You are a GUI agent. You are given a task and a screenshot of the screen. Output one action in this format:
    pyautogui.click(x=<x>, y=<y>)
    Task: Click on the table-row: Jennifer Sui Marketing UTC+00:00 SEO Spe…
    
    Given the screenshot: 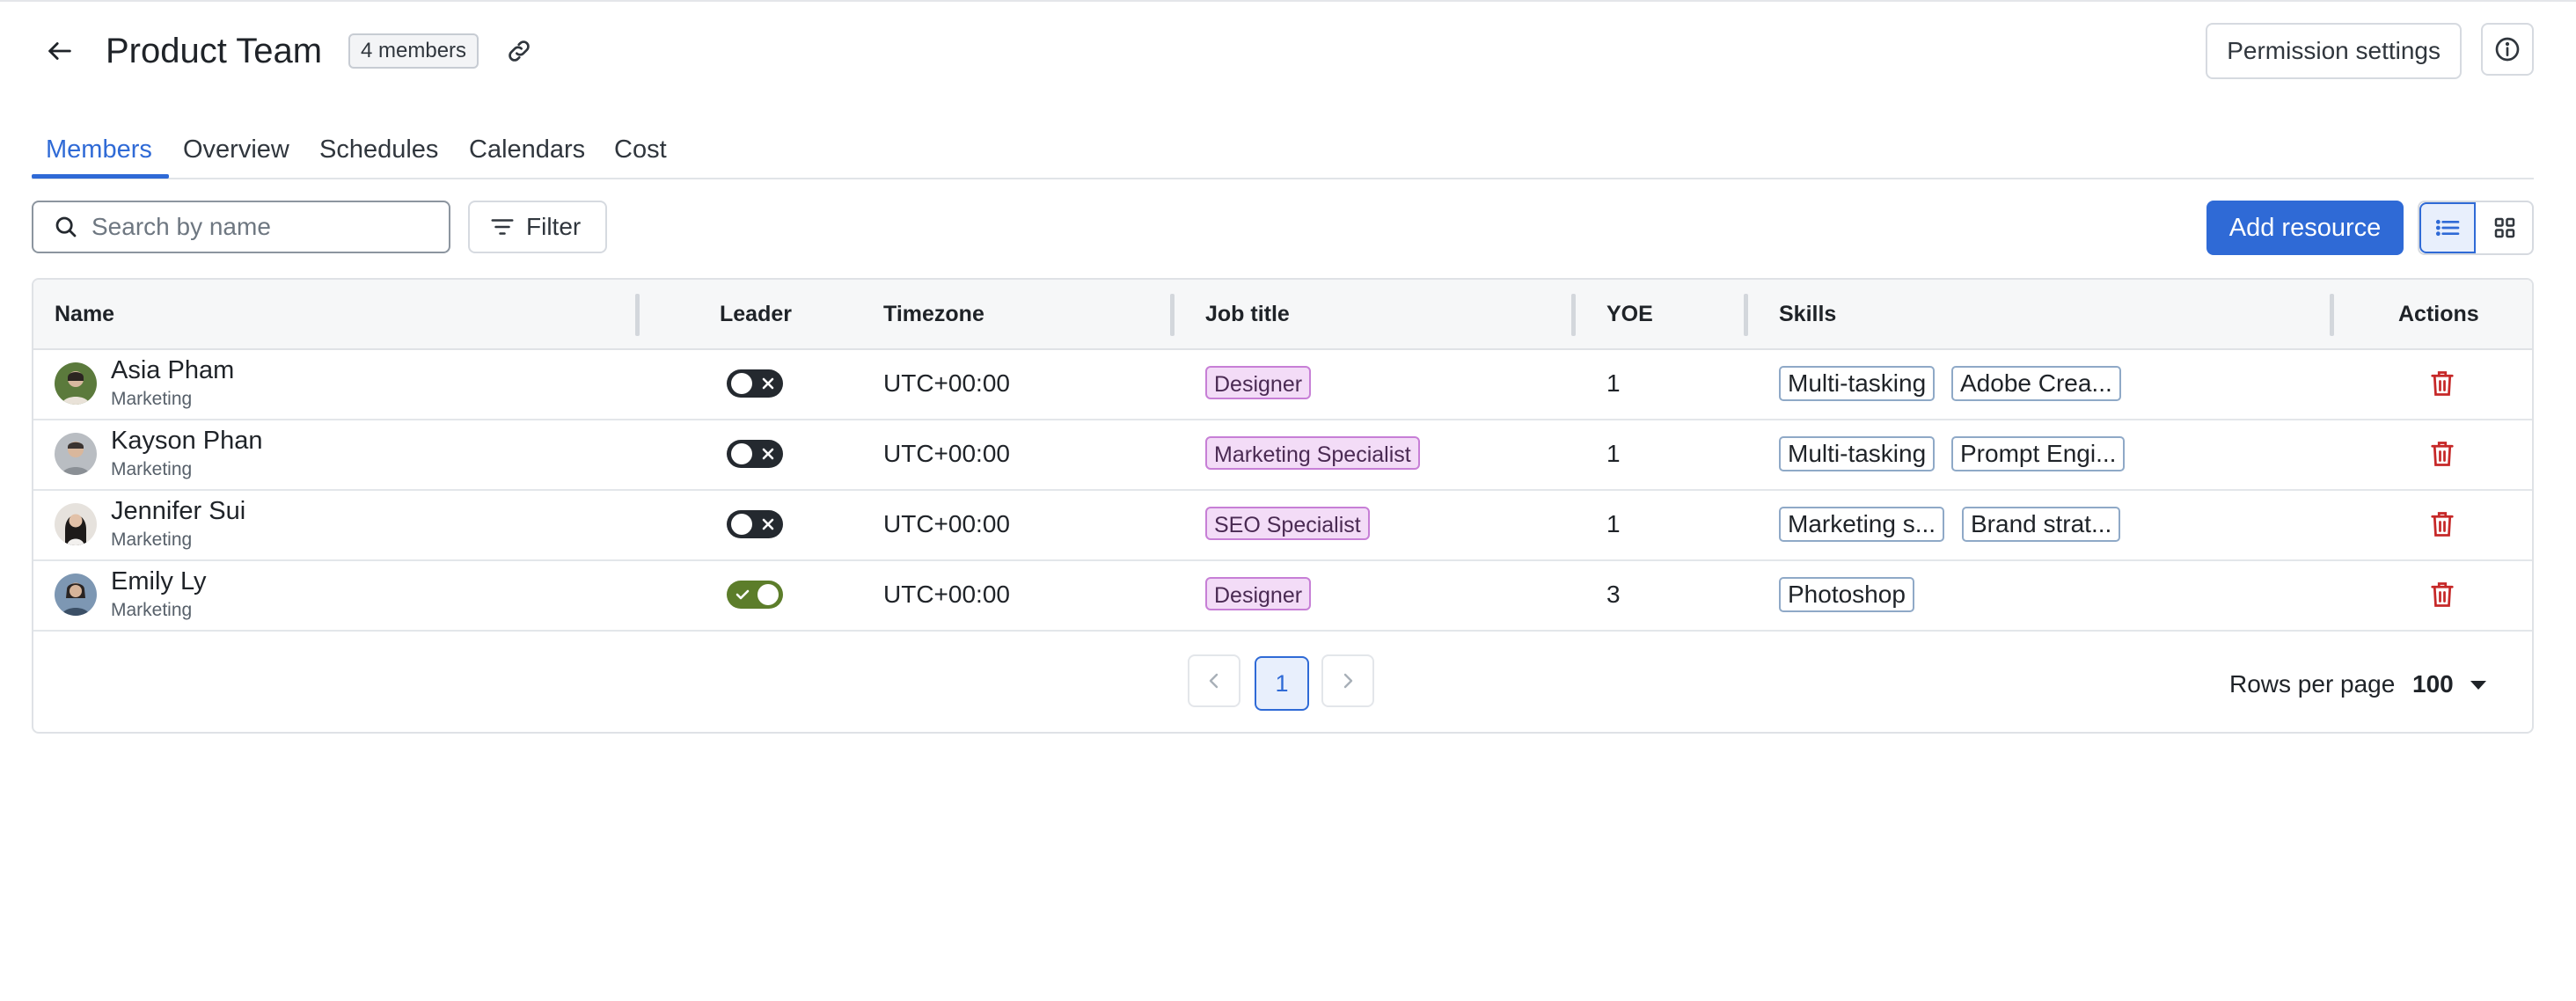 What is the action you would take?
    pyautogui.click(x=1282, y=525)
    